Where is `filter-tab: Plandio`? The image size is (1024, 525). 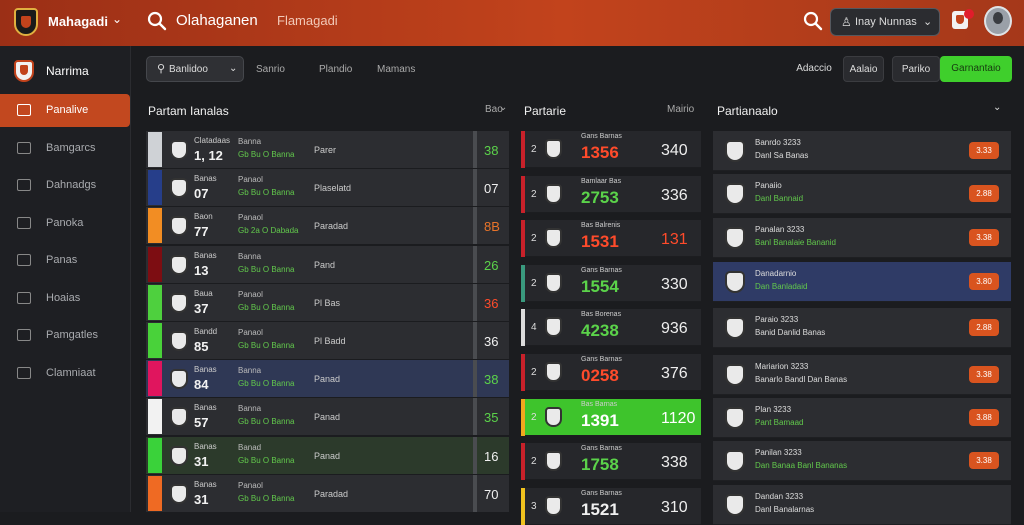 filter-tab: Plandio is located at coordinates (335, 69).